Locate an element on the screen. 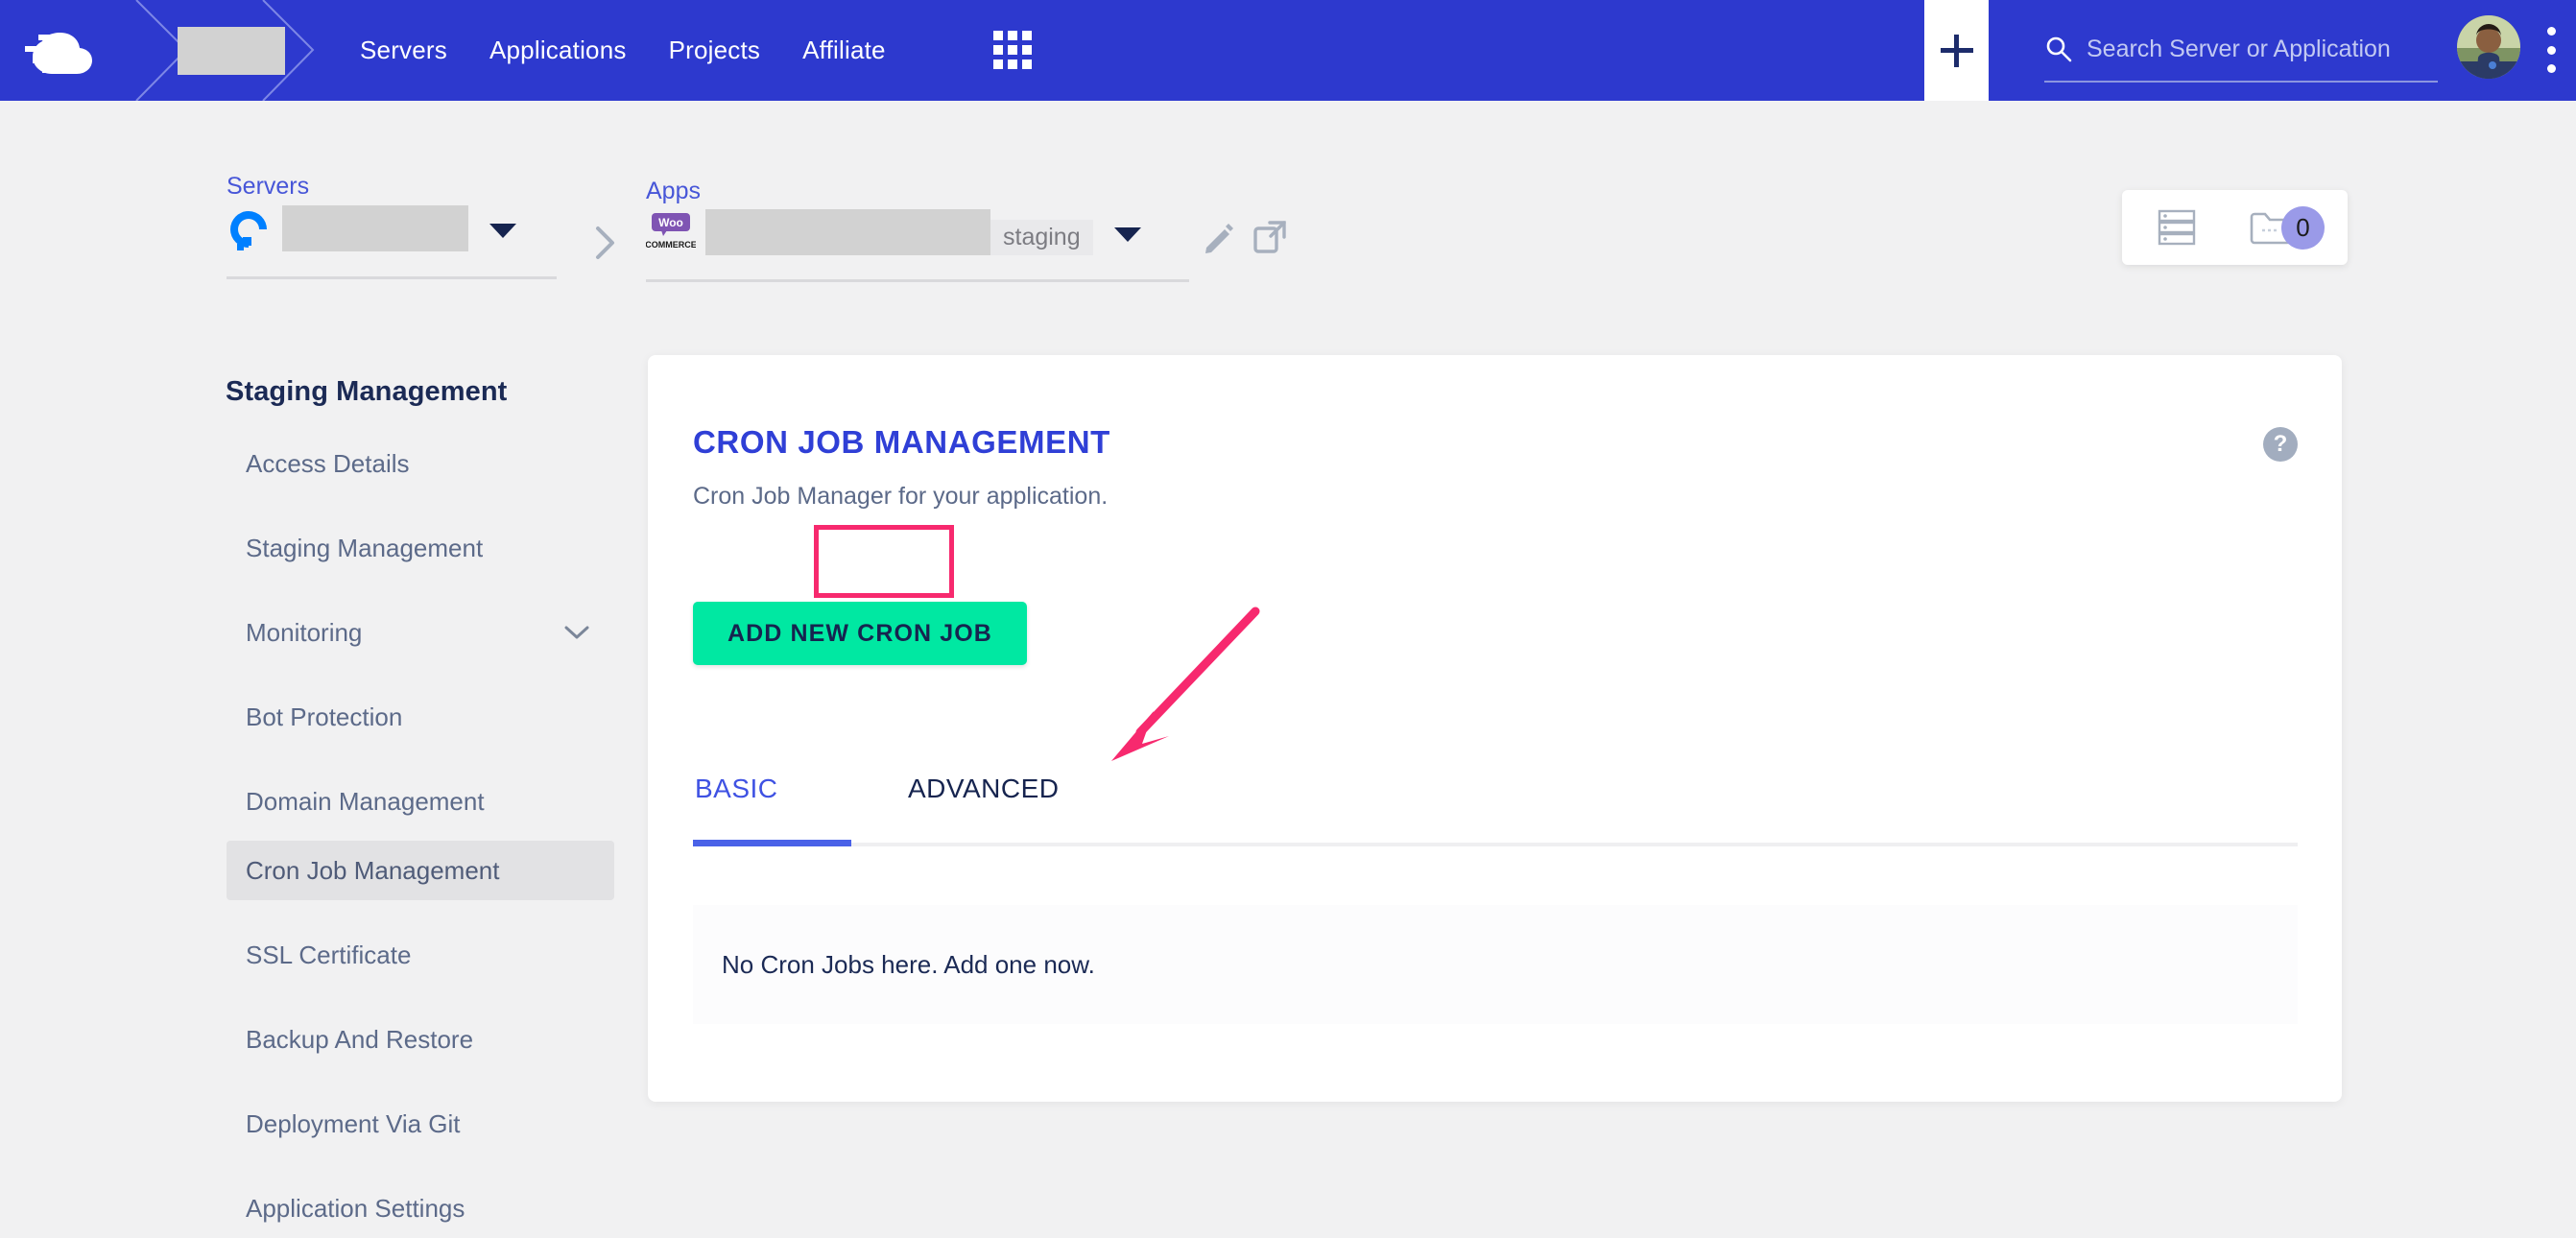  sidebar-item-label: Staging Management is located at coordinates (365, 547).